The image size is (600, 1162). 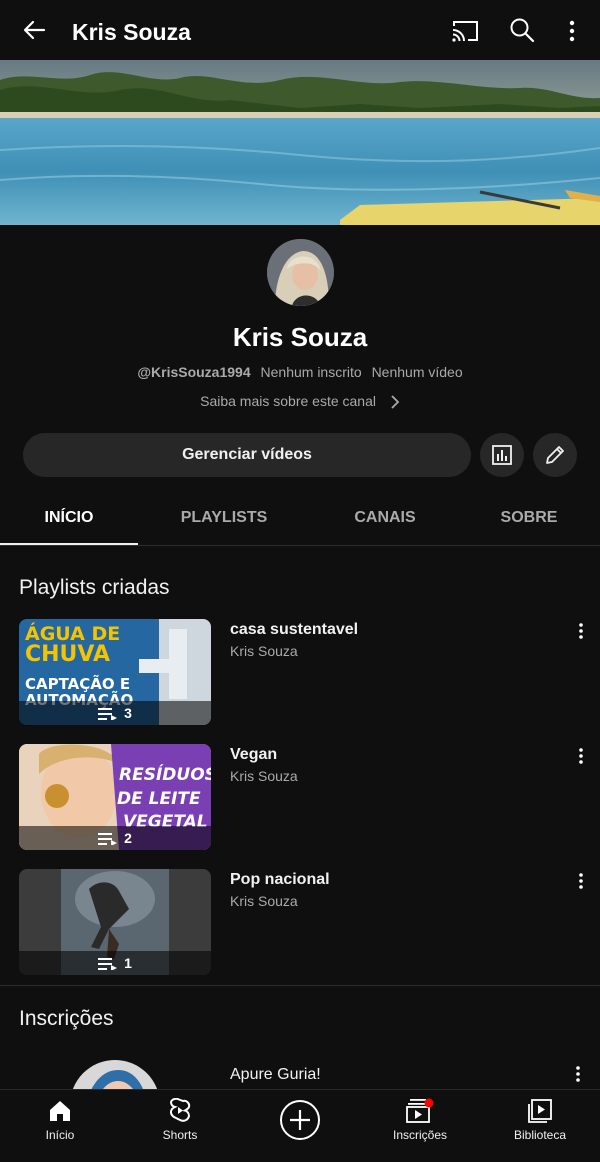 What do you see at coordinates (540, 1135) in the screenshot?
I see `nav-label: Biblioteca` at bounding box center [540, 1135].